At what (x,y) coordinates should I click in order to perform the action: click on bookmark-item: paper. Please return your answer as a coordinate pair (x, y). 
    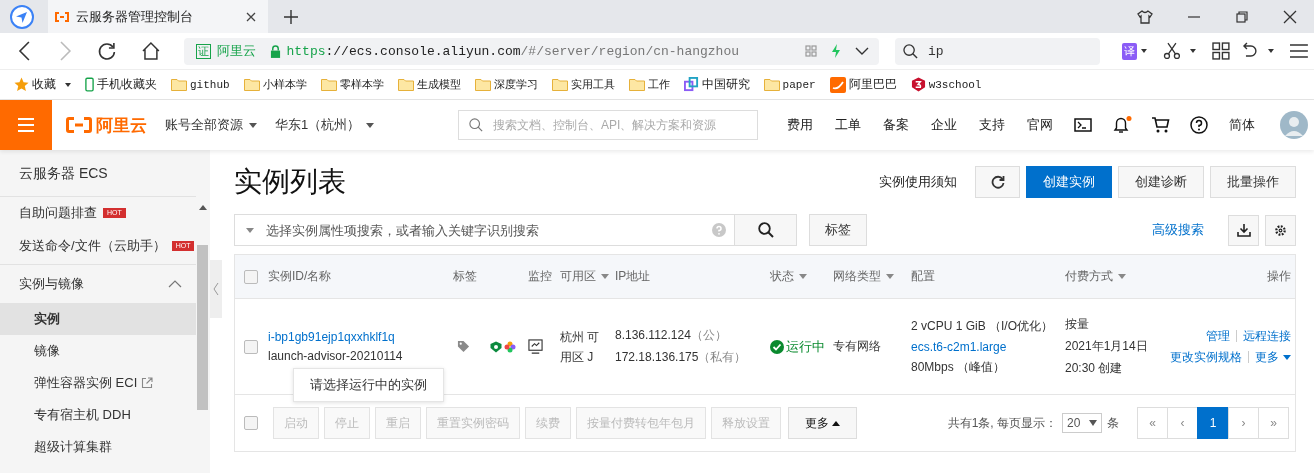
    Looking at the image, I should click on (789, 84).